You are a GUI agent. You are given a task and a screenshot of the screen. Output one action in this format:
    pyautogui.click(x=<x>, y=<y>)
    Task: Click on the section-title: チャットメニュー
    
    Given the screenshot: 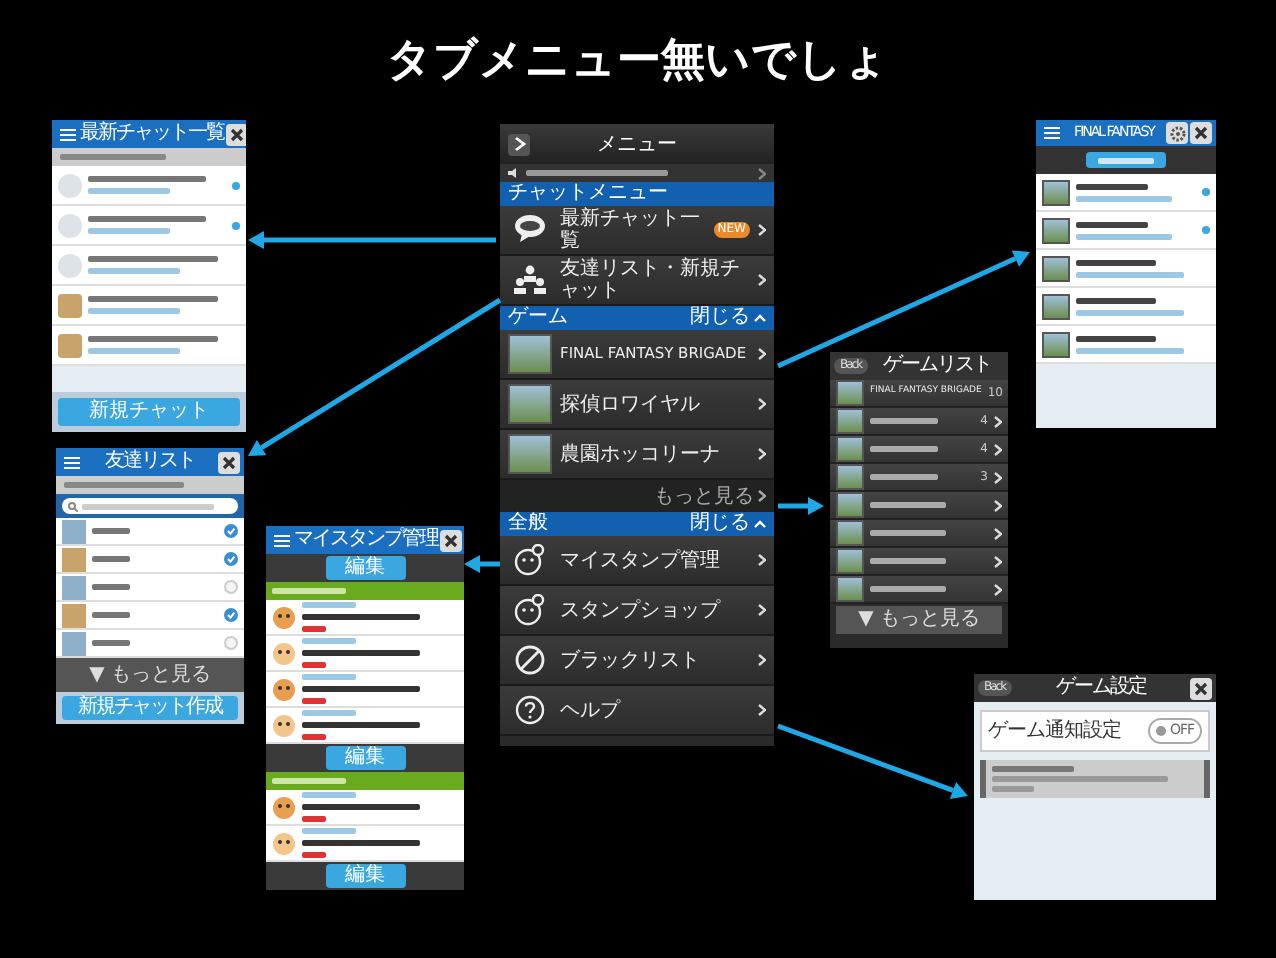 What is the action you would take?
    pyautogui.click(x=589, y=194)
    